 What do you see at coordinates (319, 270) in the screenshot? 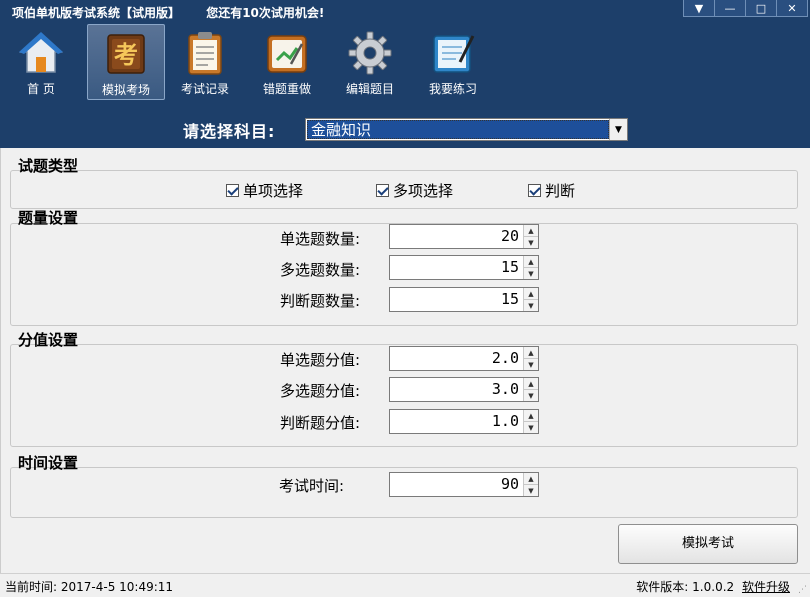
I see `multi-count-label: 多选题数量:` at bounding box center [319, 270].